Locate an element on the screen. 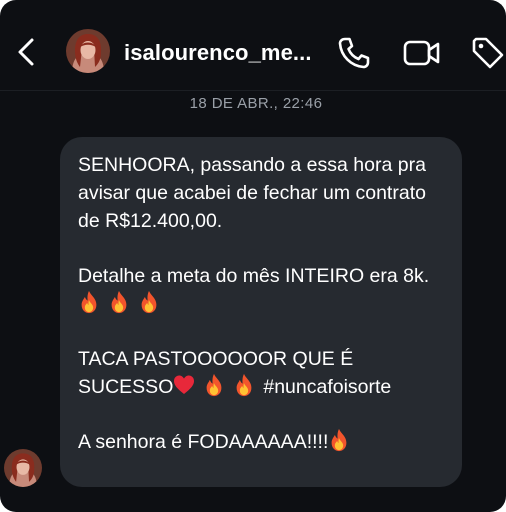 Image resolution: width=506 pixels, height=512 pixels. message-timestamp: 18 DE ABR., 22:46 is located at coordinates (256, 103).